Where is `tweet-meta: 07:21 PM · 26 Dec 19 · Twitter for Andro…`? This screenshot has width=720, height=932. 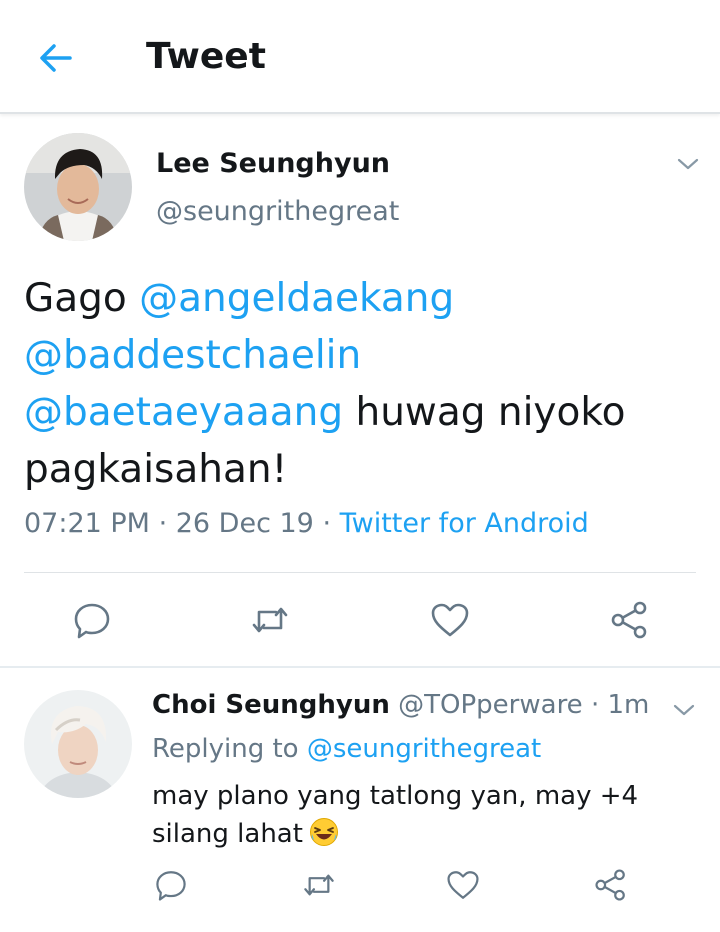
tweet-meta: 07:21 PM · 26 Dec 19 · Twitter for Andro… is located at coordinates (306, 523).